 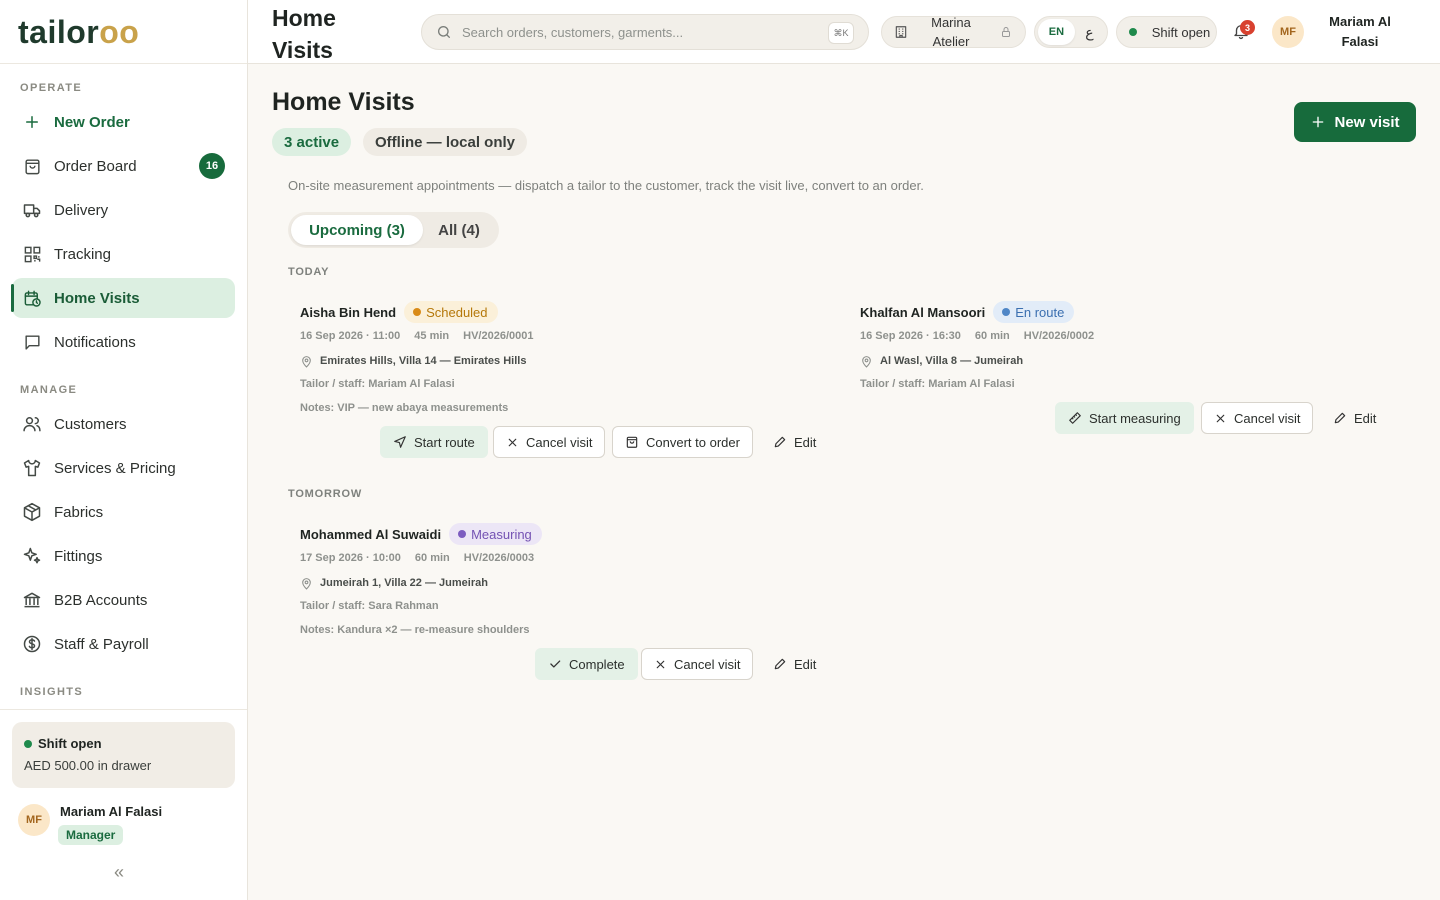 I want to click on sidebar-item-notifications: Notifications, so click(x=123, y=342).